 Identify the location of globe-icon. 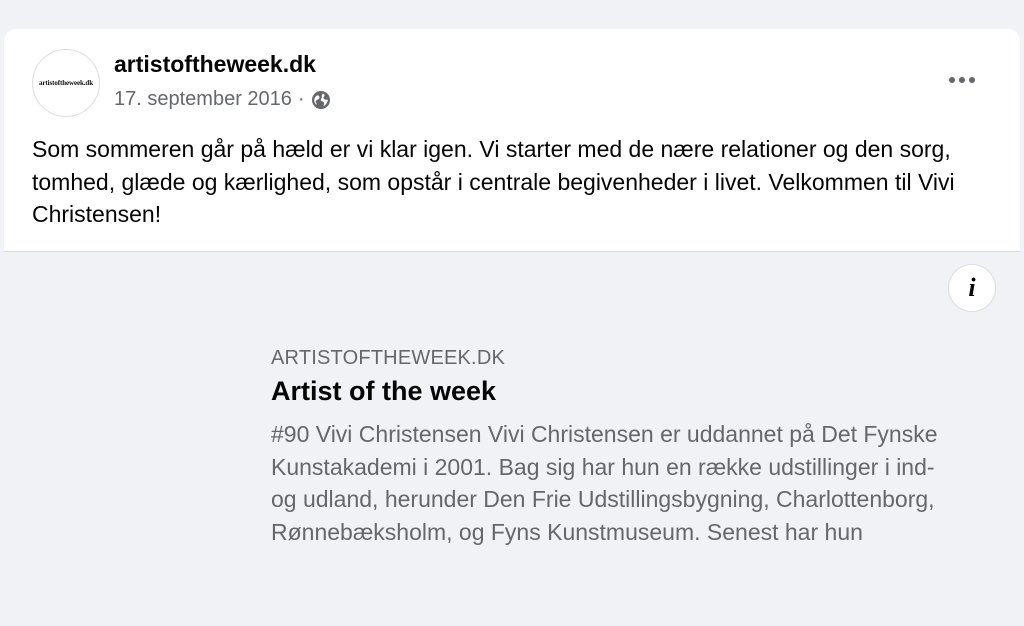
(321, 100).